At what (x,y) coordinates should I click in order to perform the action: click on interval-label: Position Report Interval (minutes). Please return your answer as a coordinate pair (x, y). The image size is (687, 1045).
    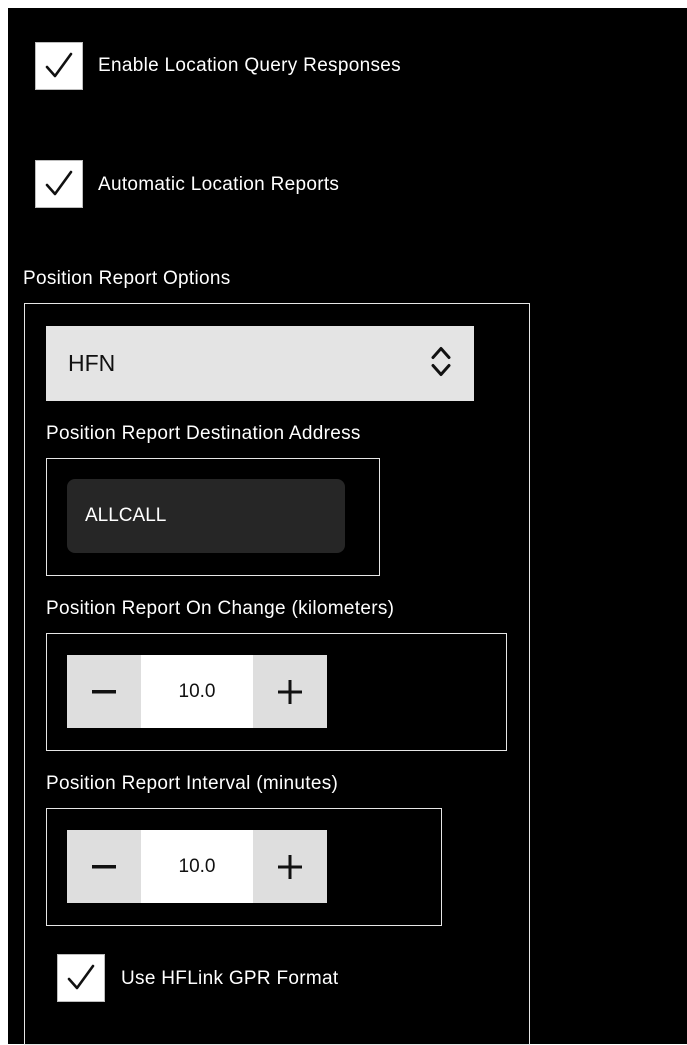
    Looking at the image, I should click on (192, 783).